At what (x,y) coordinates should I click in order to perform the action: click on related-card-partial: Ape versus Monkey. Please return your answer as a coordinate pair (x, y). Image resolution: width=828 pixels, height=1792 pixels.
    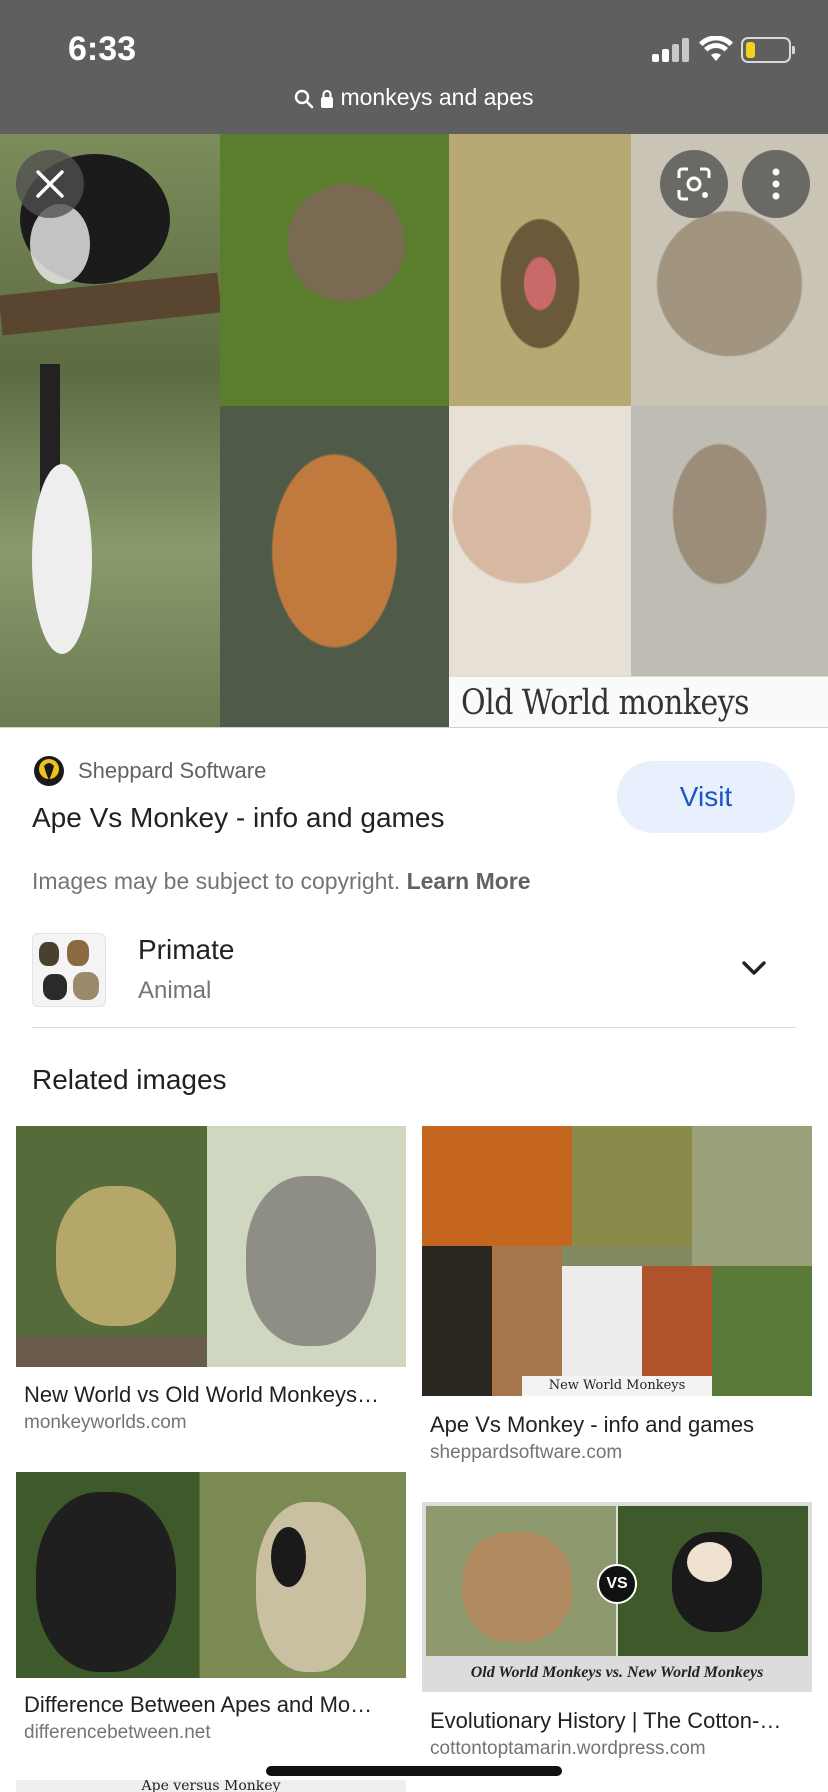
    Looking at the image, I should click on (211, 1786).